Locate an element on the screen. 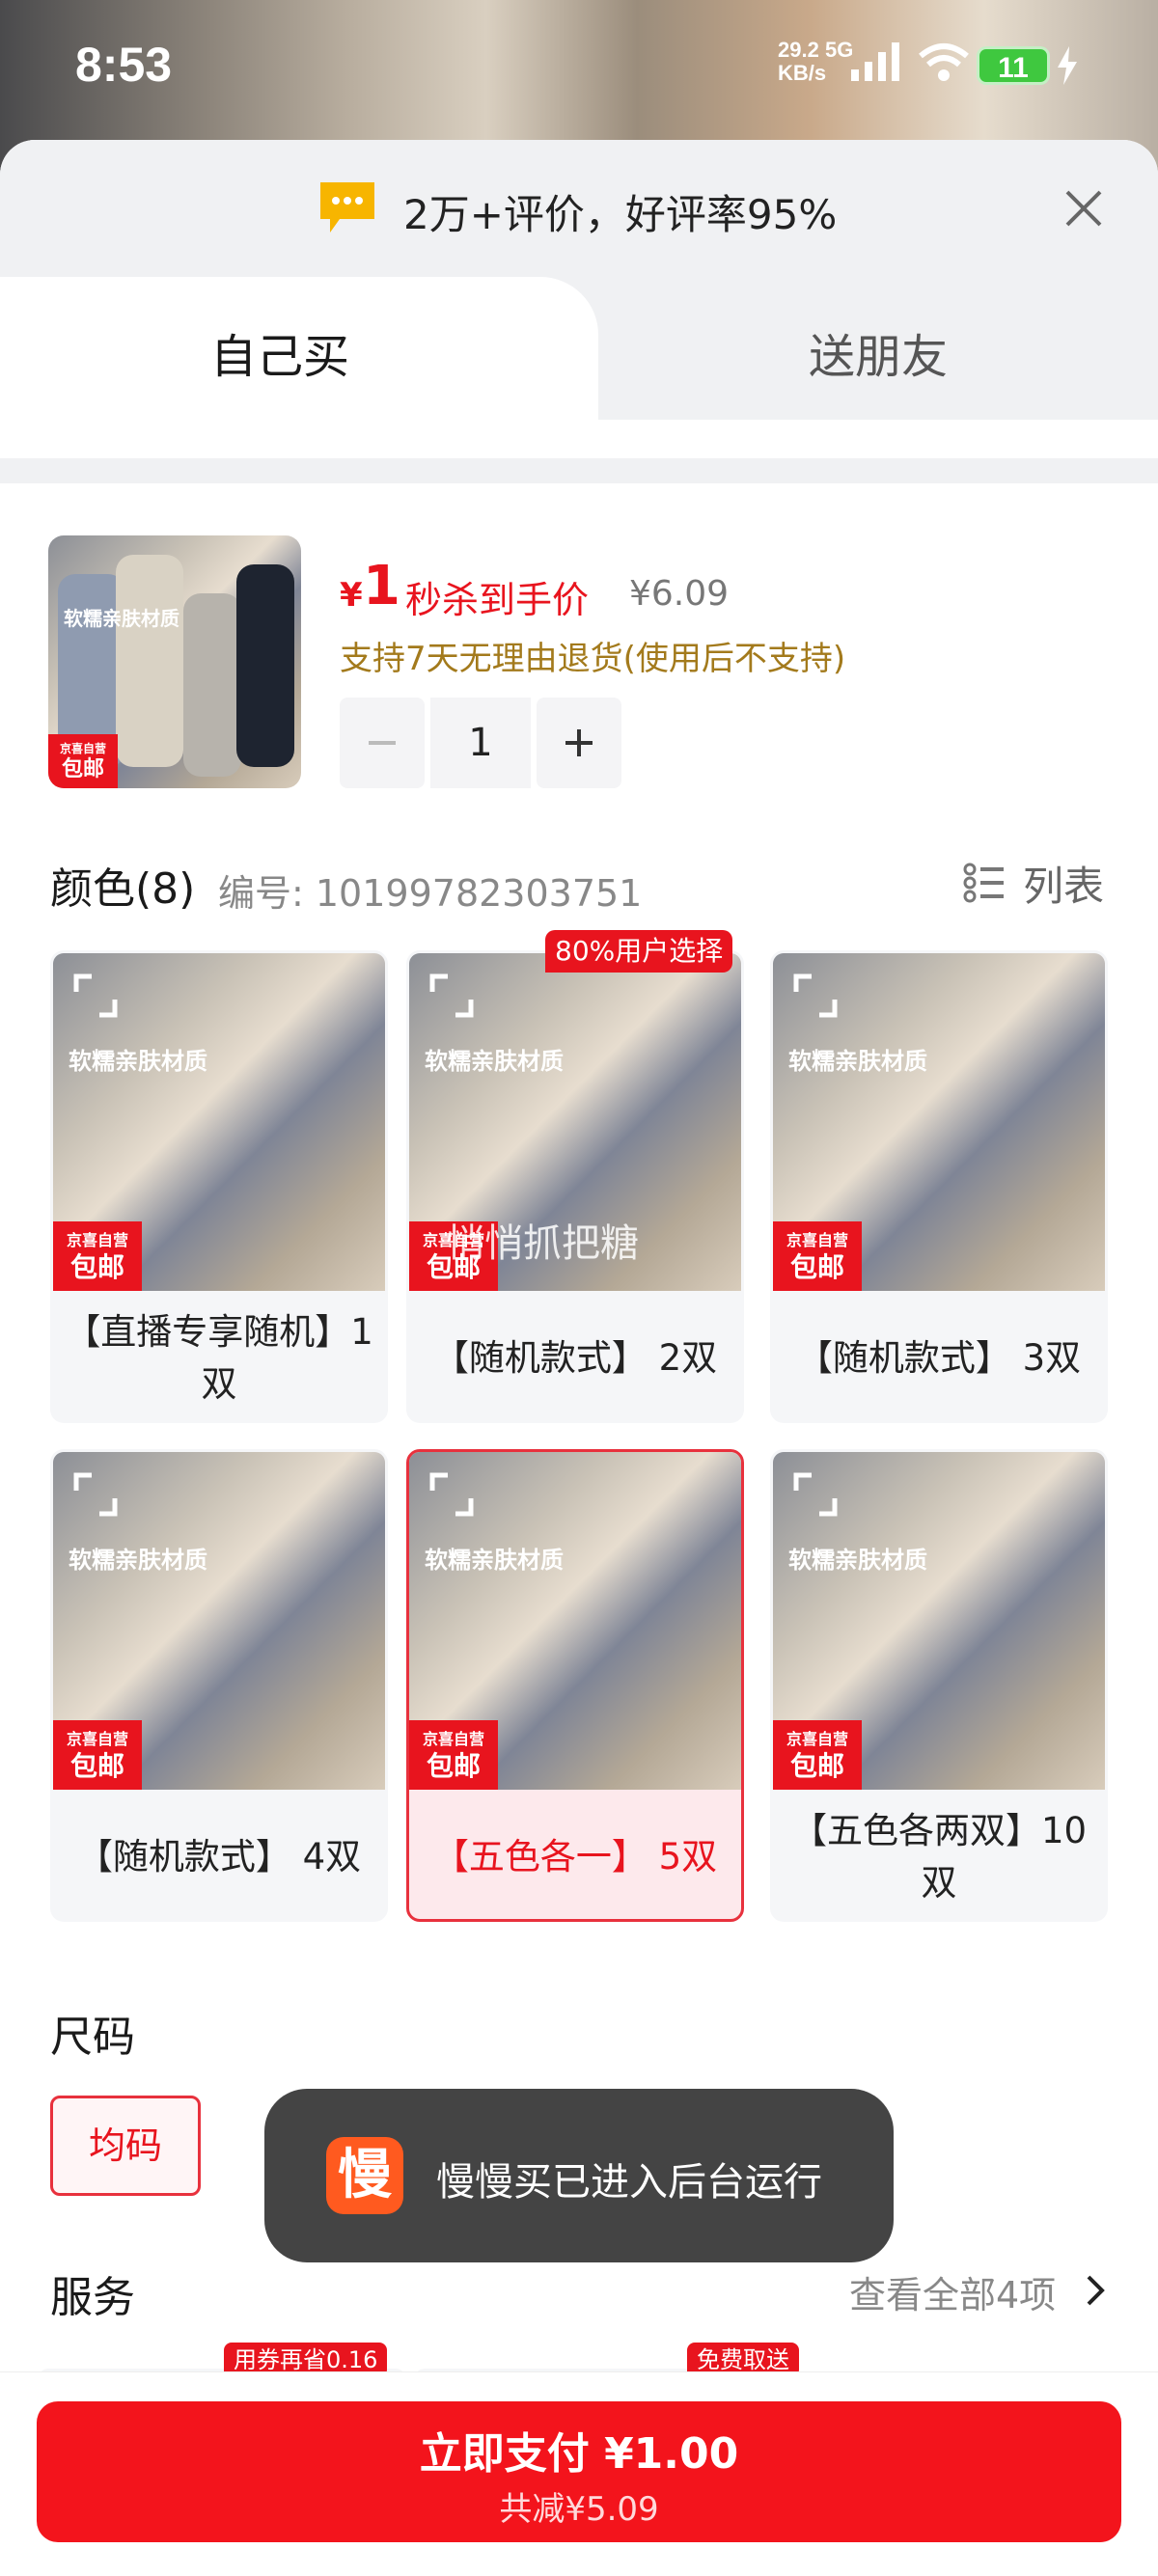 This screenshot has height=2576, width=1158. saving-label: 共减¥5.09 is located at coordinates (579, 2509).